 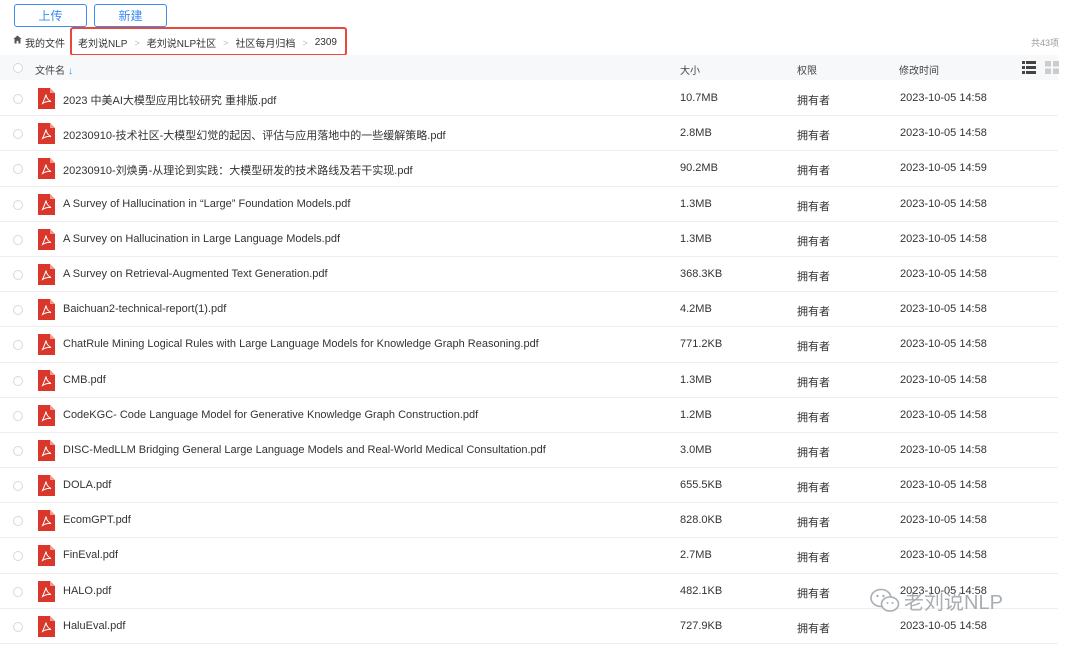 What do you see at coordinates (696, 555) in the screenshot?
I see `file-size: 2.7MB` at bounding box center [696, 555].